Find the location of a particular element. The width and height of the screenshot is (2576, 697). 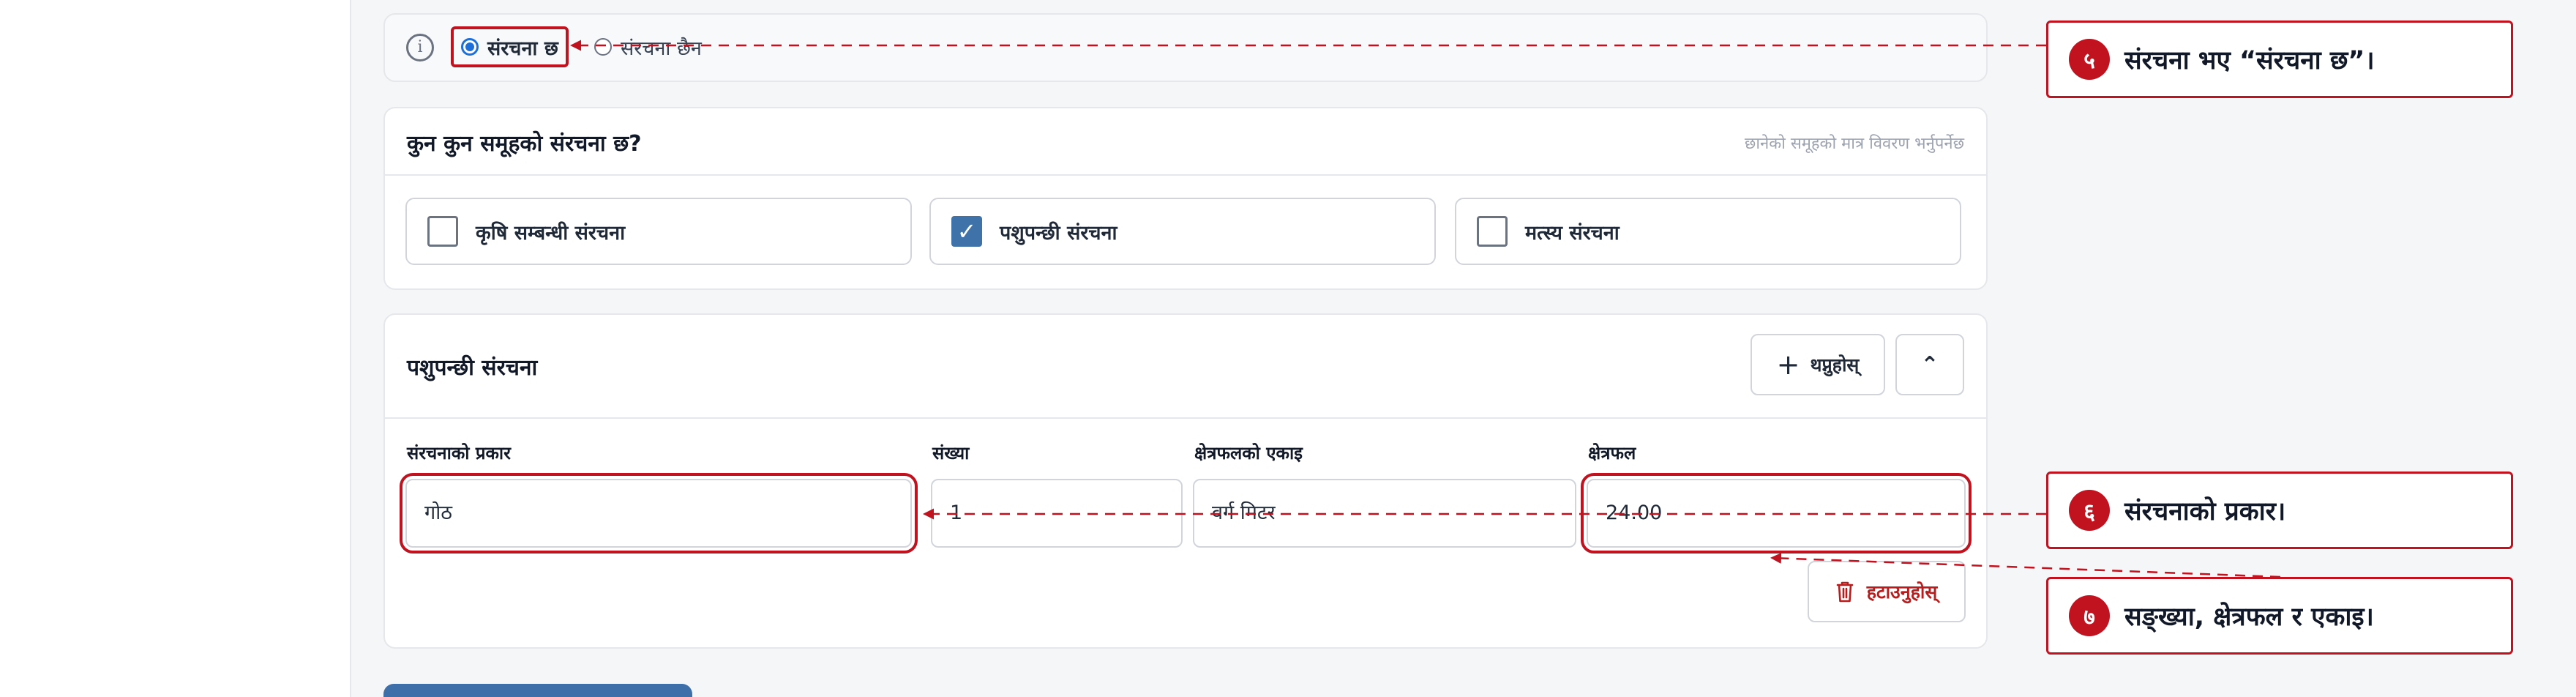

checkbox-livestock-label: पशुपन्छी संरचना is located at coordinates (1058, 233).